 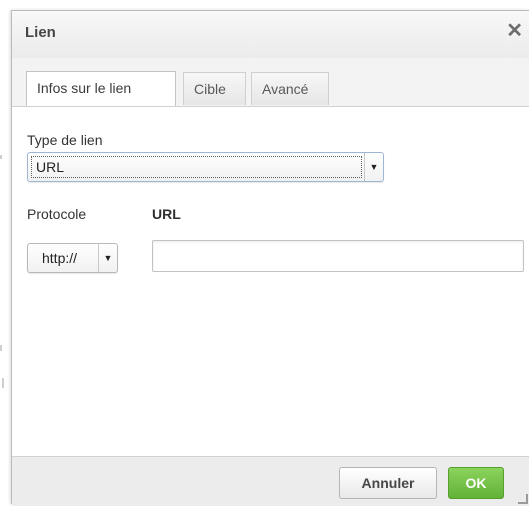 I want to click on focus-ring, so click(x=196, y=167).